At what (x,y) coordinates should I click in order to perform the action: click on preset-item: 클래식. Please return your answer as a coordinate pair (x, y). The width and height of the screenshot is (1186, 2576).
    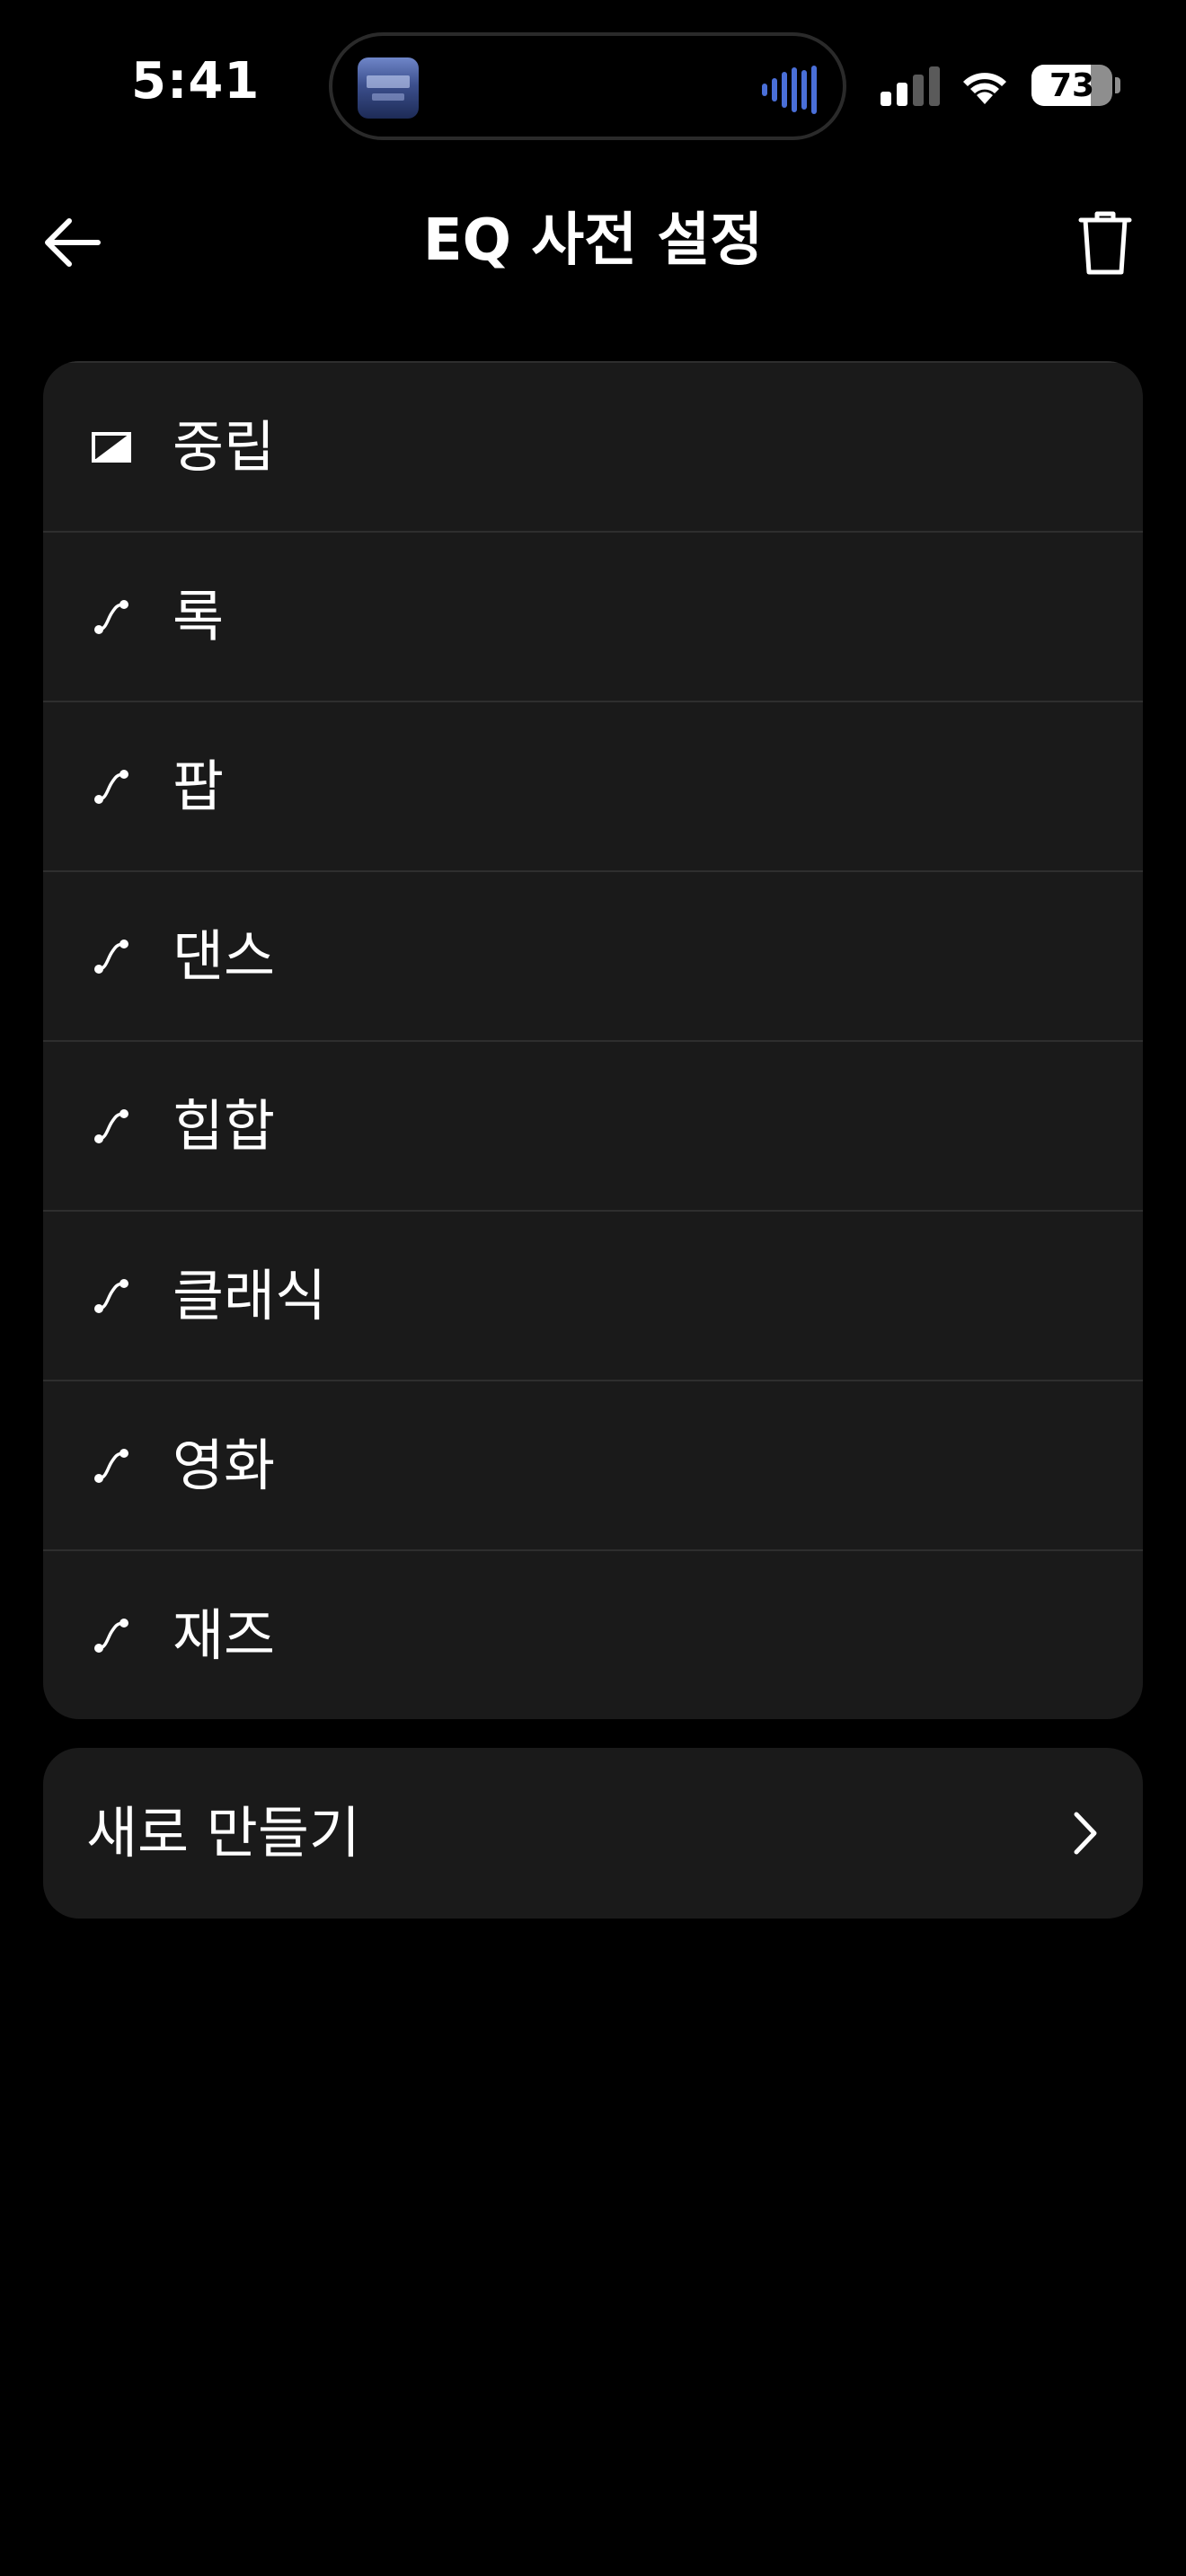
    Looking at the image, I should click on (593, 1295).